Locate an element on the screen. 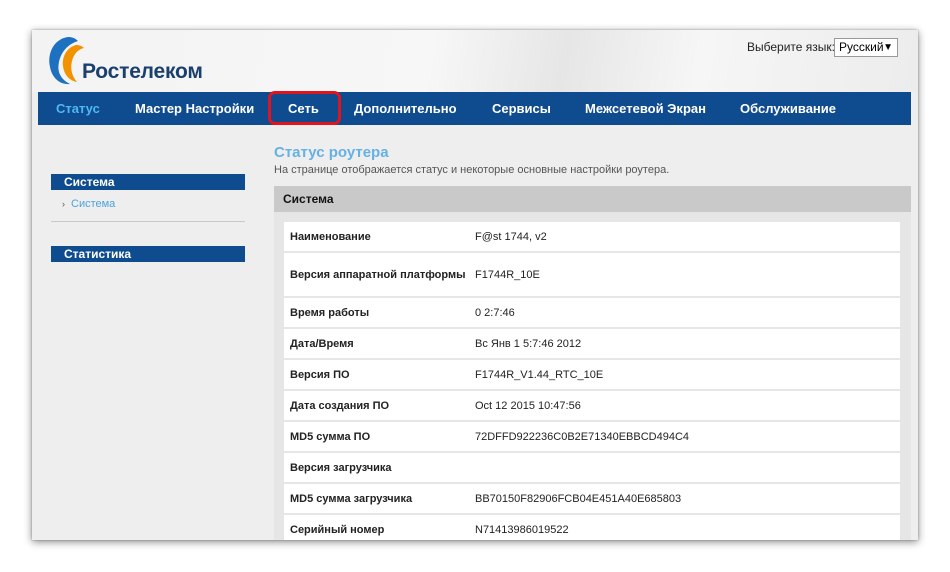 Image resolution: width=950 pixels, height=572 pixels. row-label: Версия аппаратной платформы is located at coordinates (378, 274).